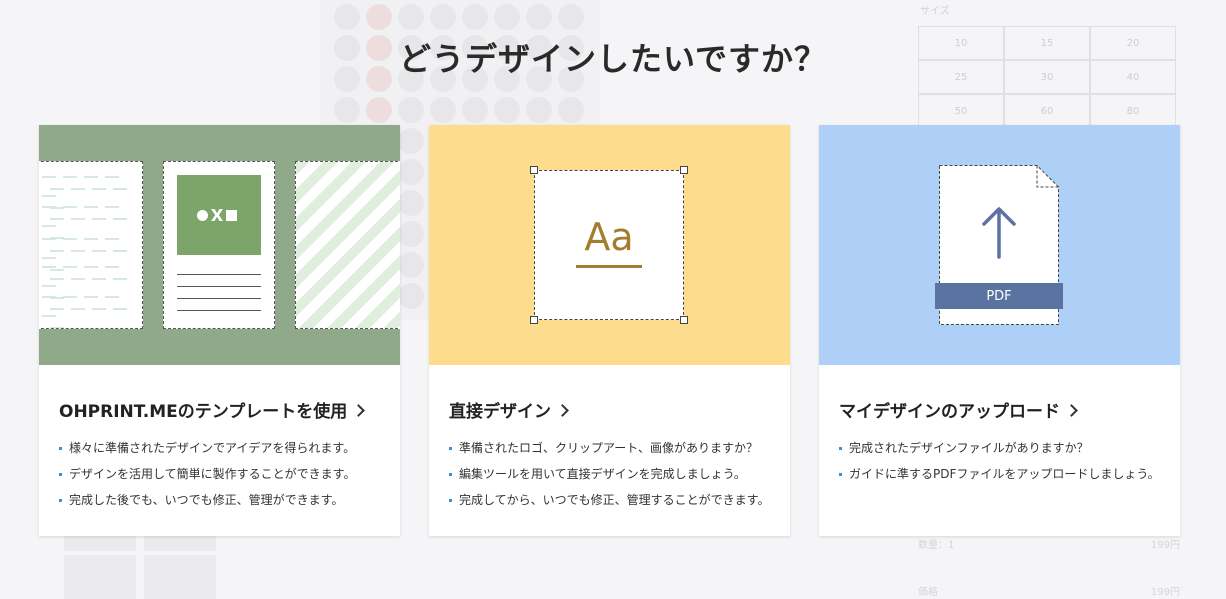 Image resolution: width=1226 pixels, height=599 pixels. Describe the element at coordinates (928, 592) in the screenshot. I see `price-label: 価格` at that location.